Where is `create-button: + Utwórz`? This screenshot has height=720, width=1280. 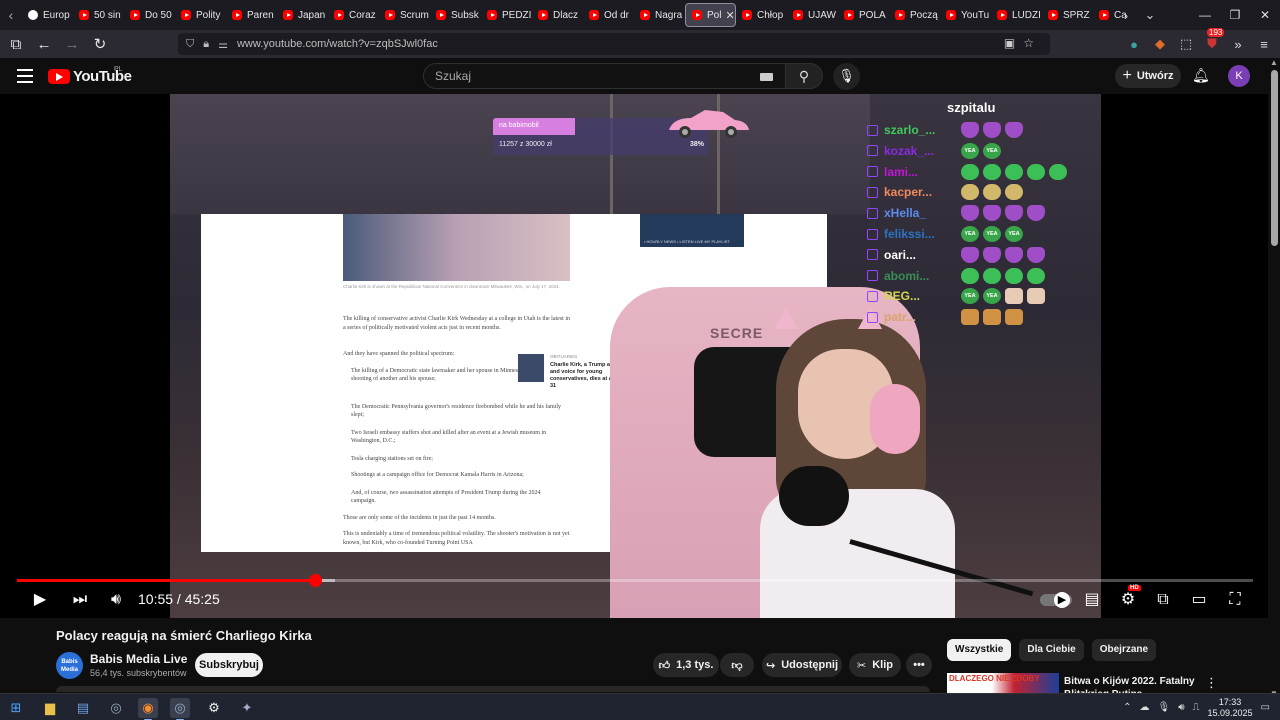
create-button: + Utwórz is located at coordinates (1148, 76).